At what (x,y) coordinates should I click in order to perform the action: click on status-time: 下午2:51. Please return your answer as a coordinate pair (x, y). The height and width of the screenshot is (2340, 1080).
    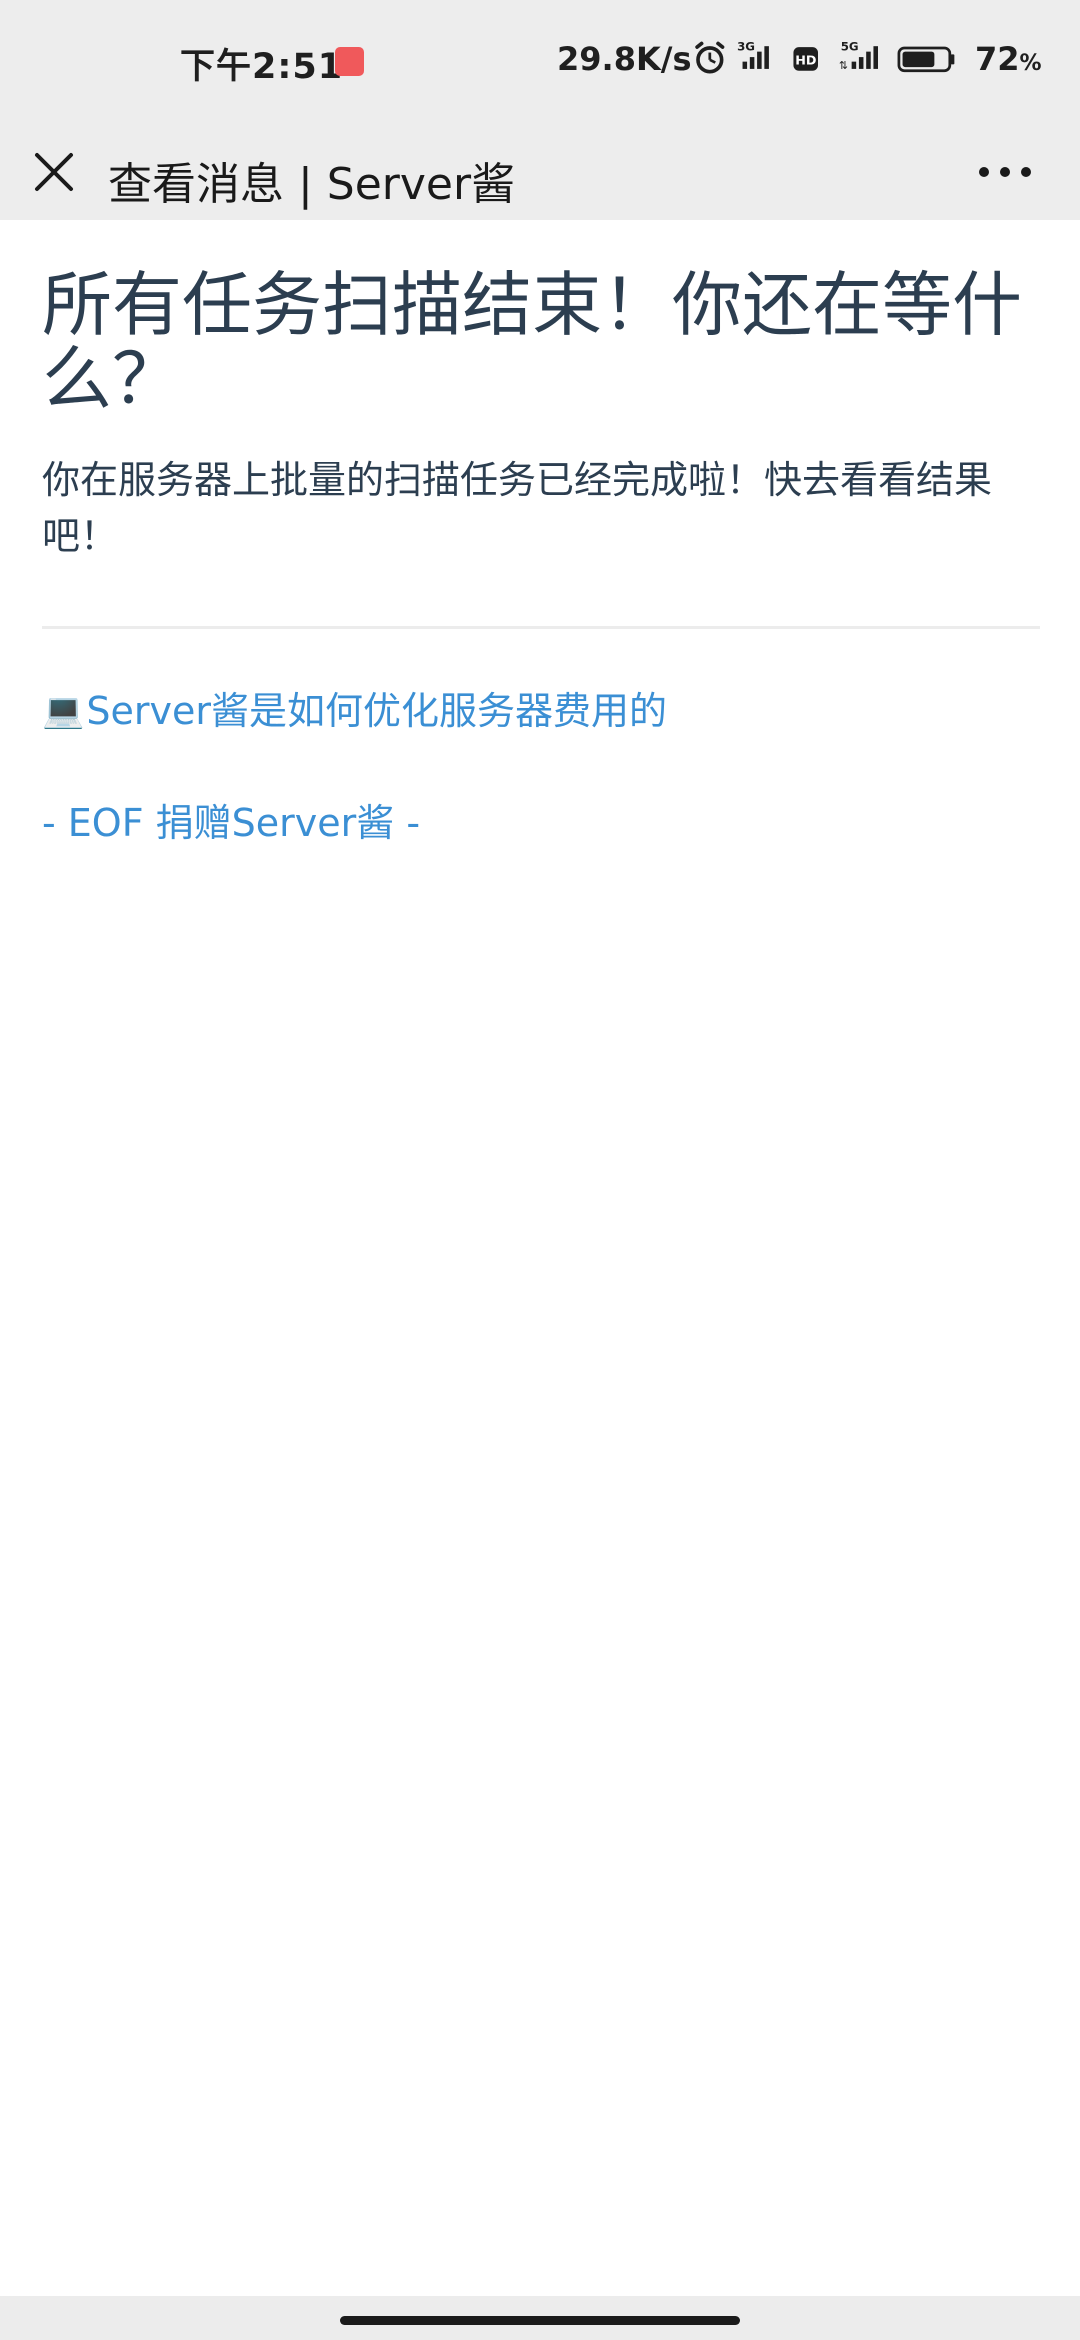
    Looking at the image, I should click on (262, 67).